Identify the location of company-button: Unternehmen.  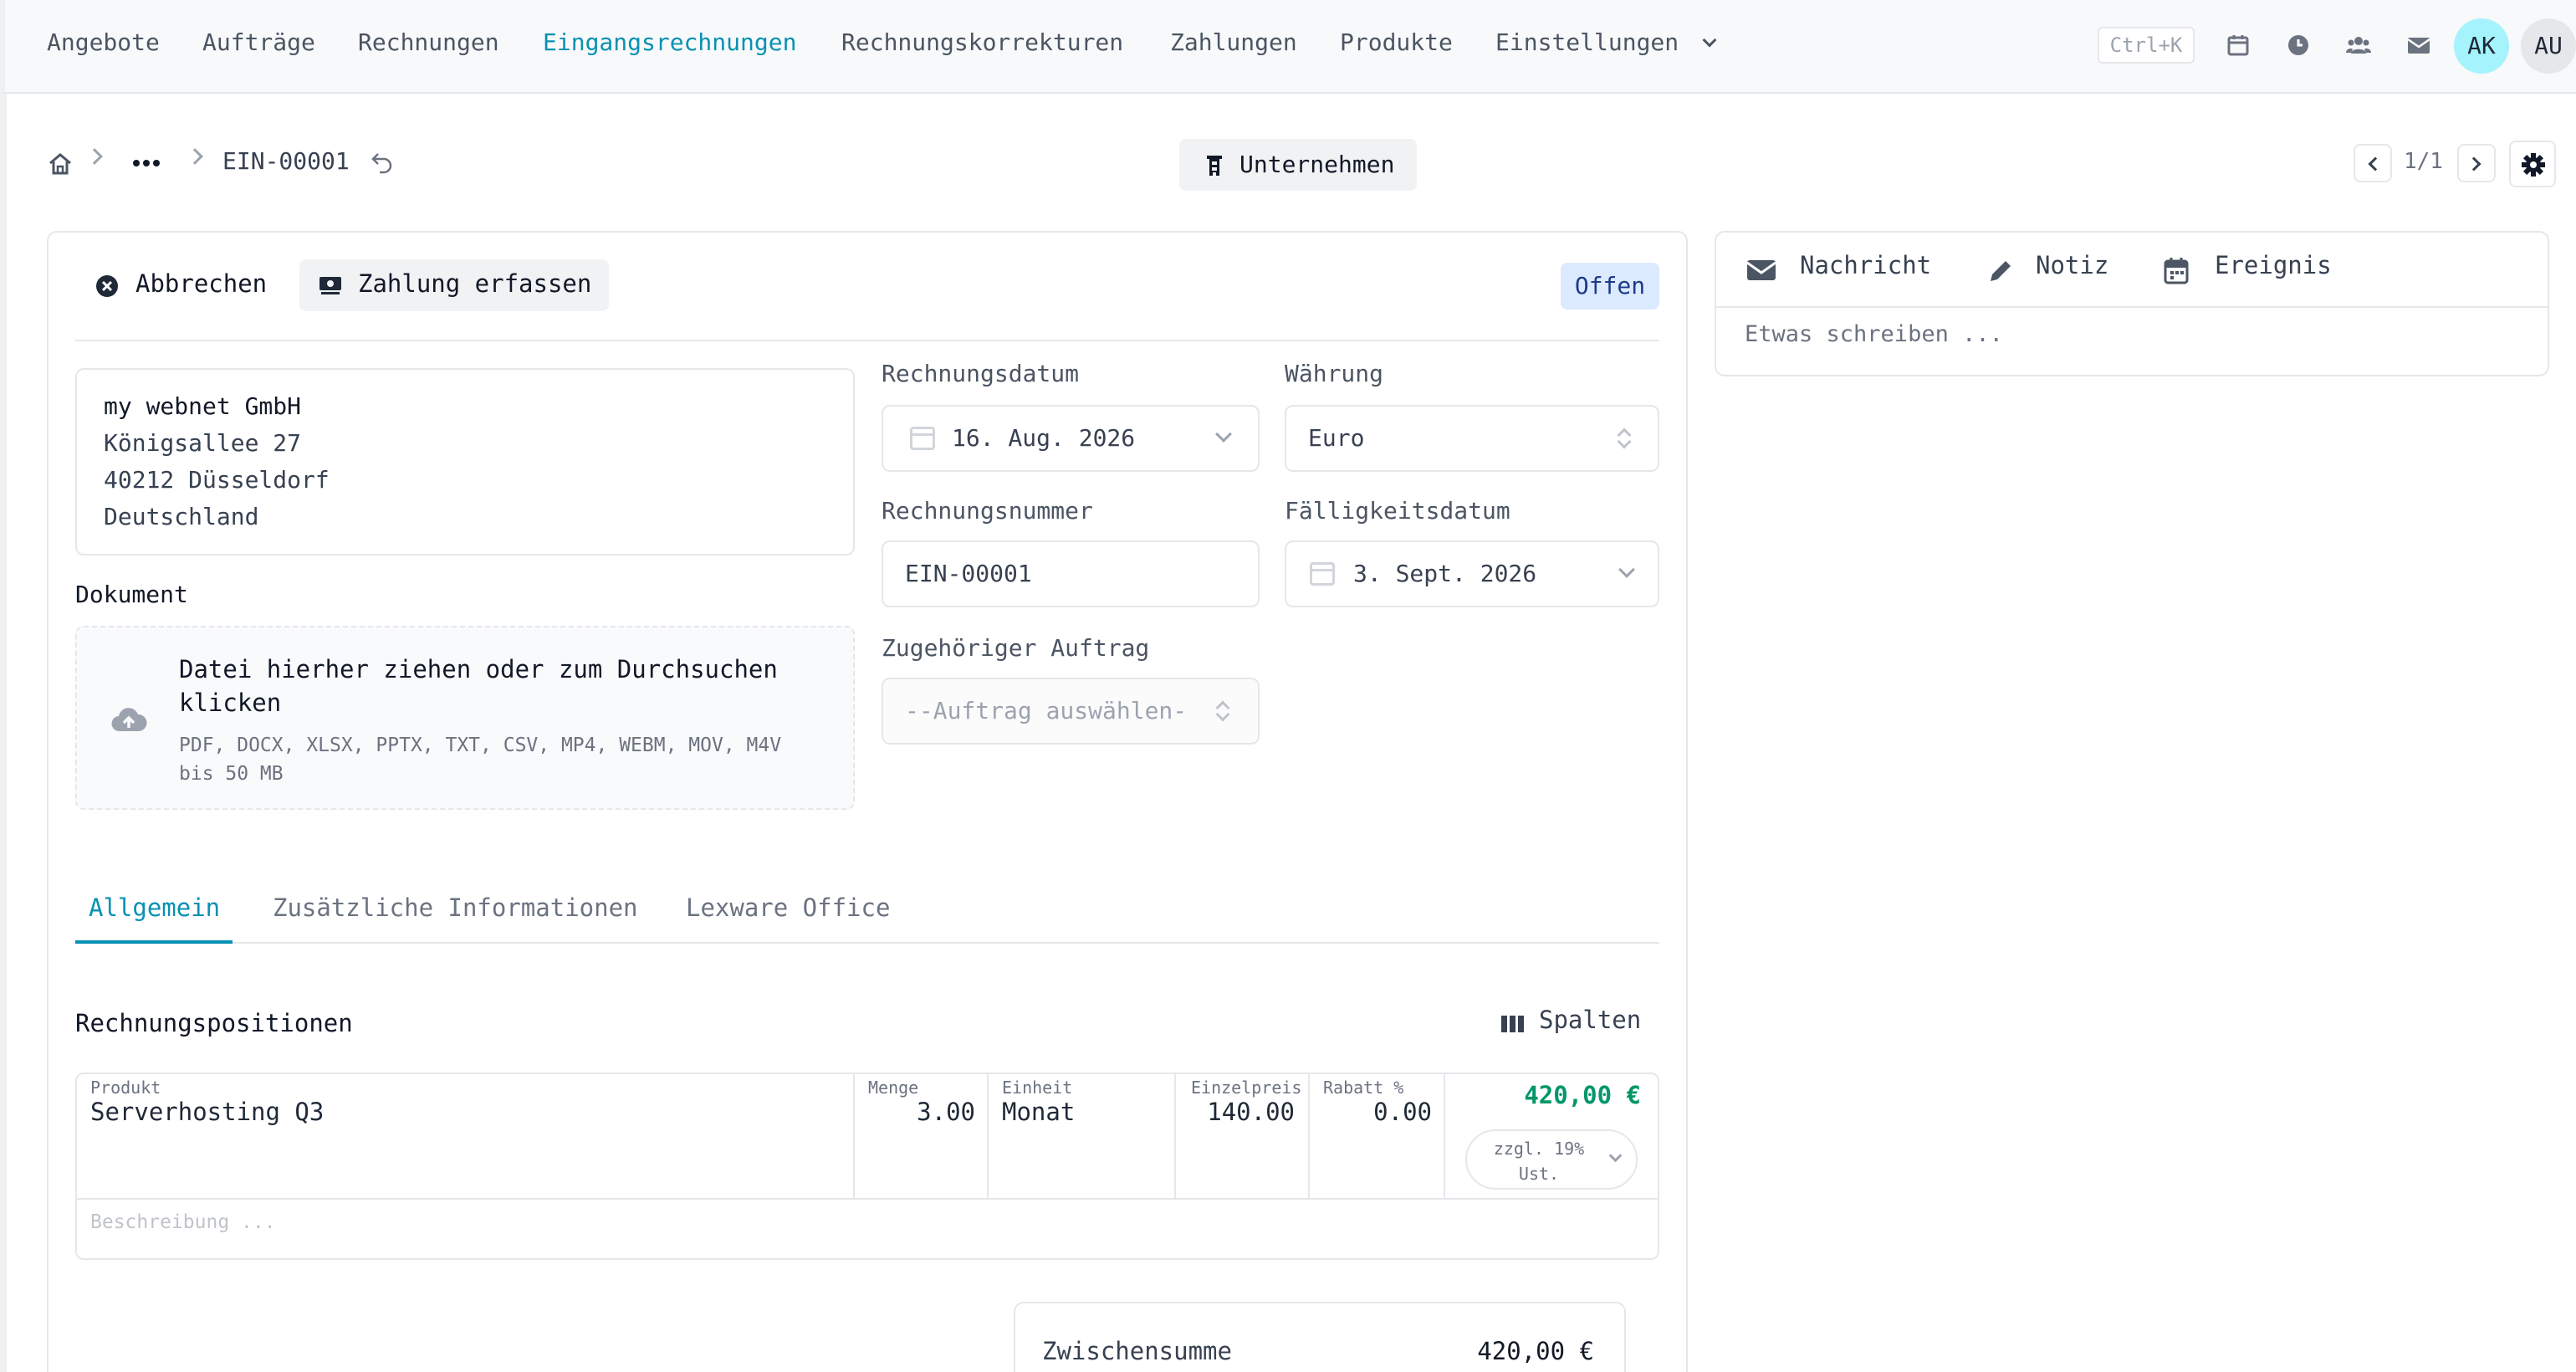
(1298, 165).